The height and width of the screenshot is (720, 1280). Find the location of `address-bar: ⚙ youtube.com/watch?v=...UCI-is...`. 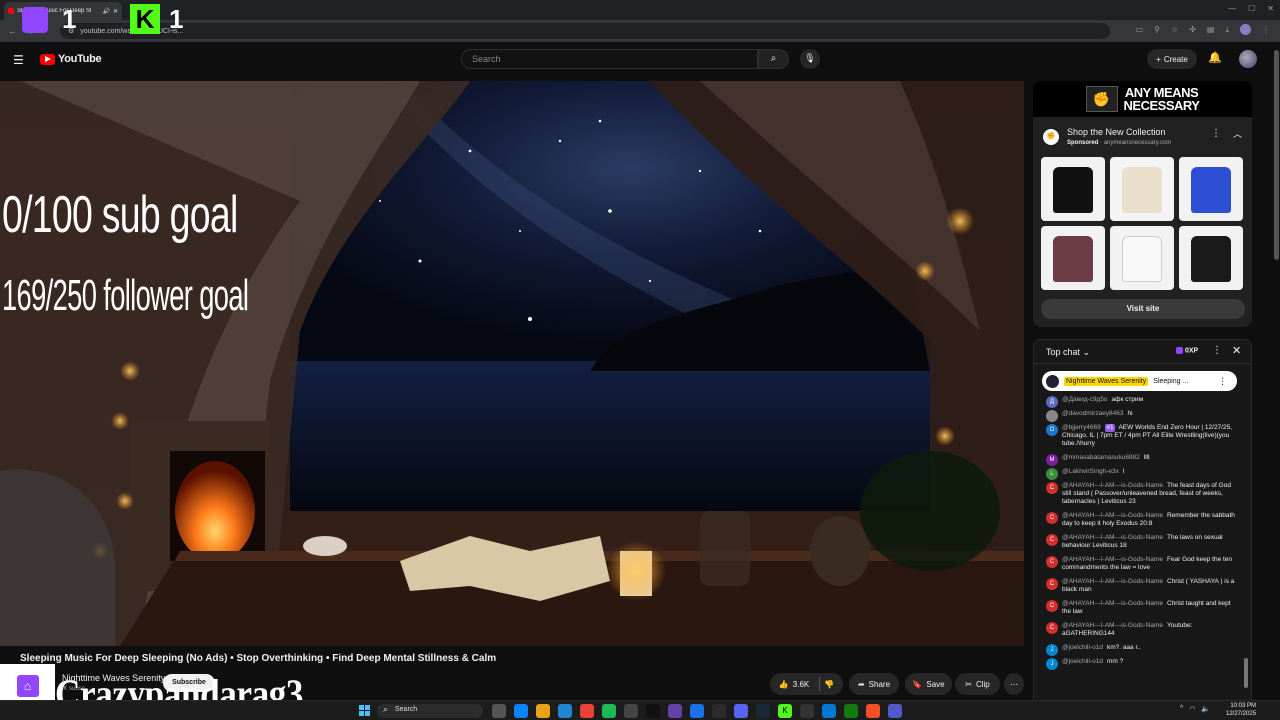

address-bar: ⚙ youtube.com/watch?v=...UCI-is... is located at coordinates (585, 31).